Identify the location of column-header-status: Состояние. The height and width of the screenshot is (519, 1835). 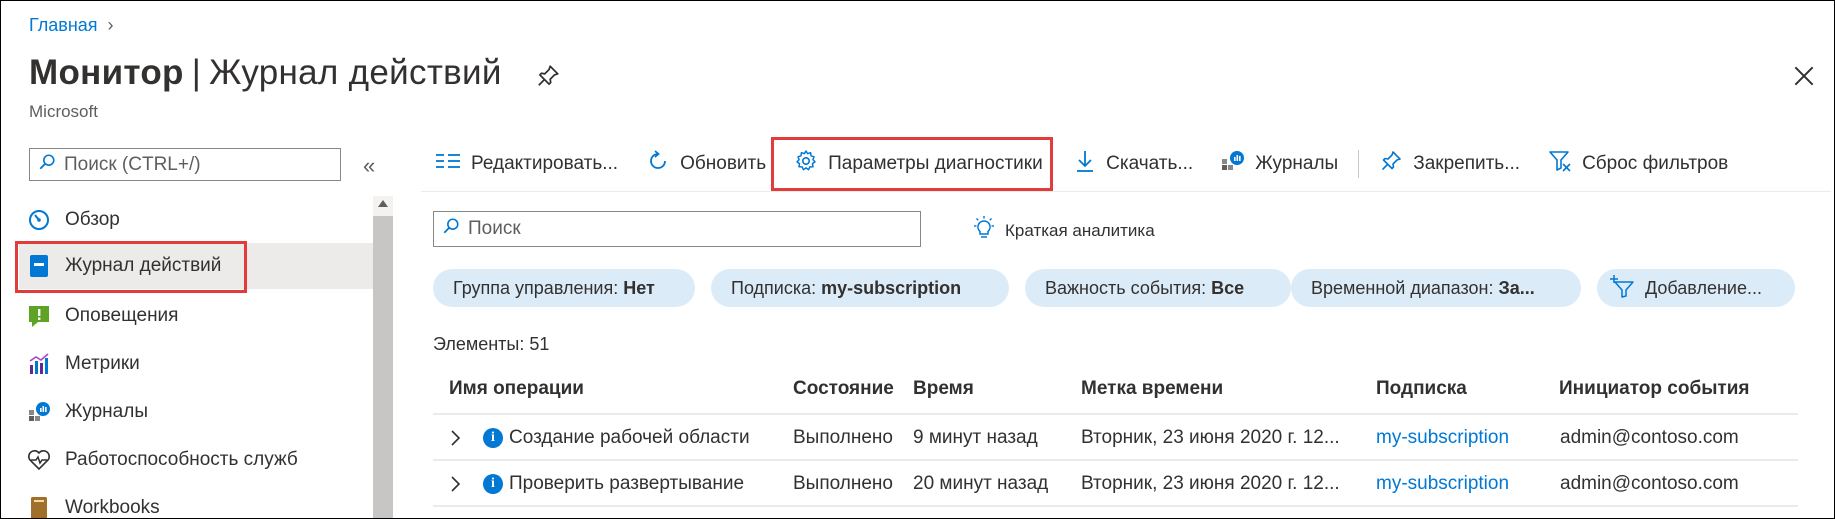
(843, 389).